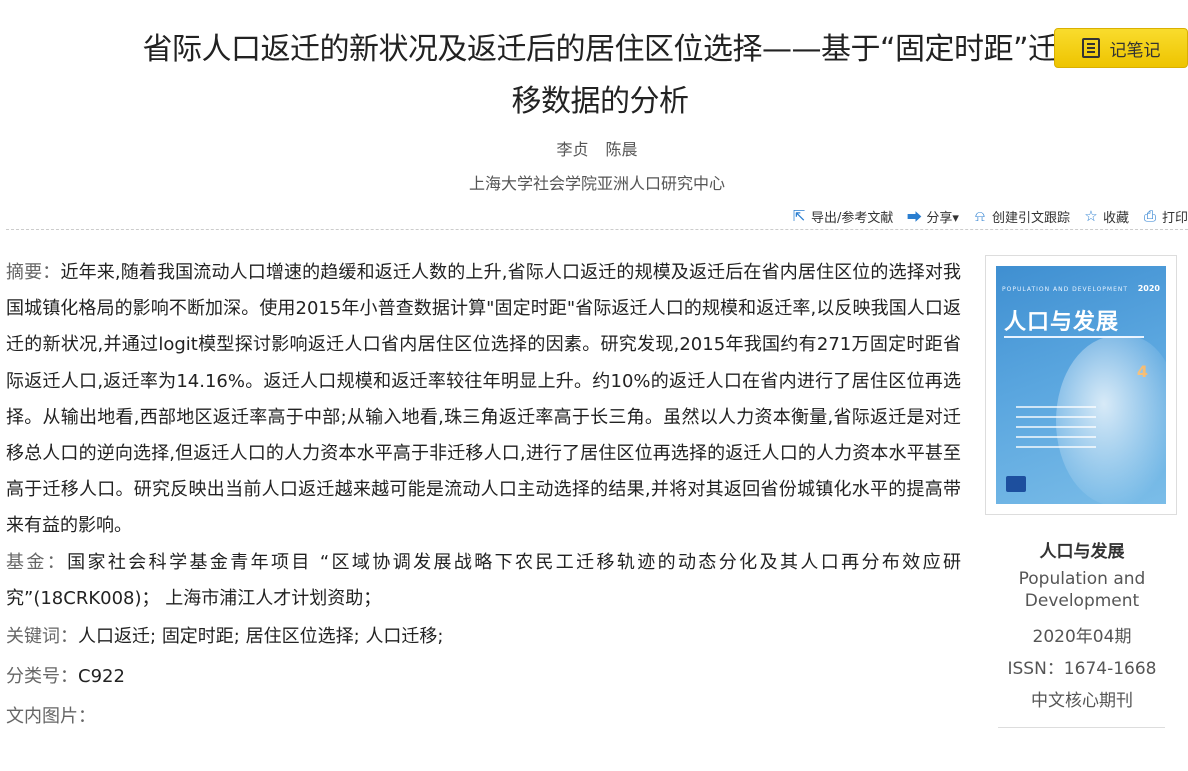  I want to click on figures-section: 文内图片：, so click(483, 717).